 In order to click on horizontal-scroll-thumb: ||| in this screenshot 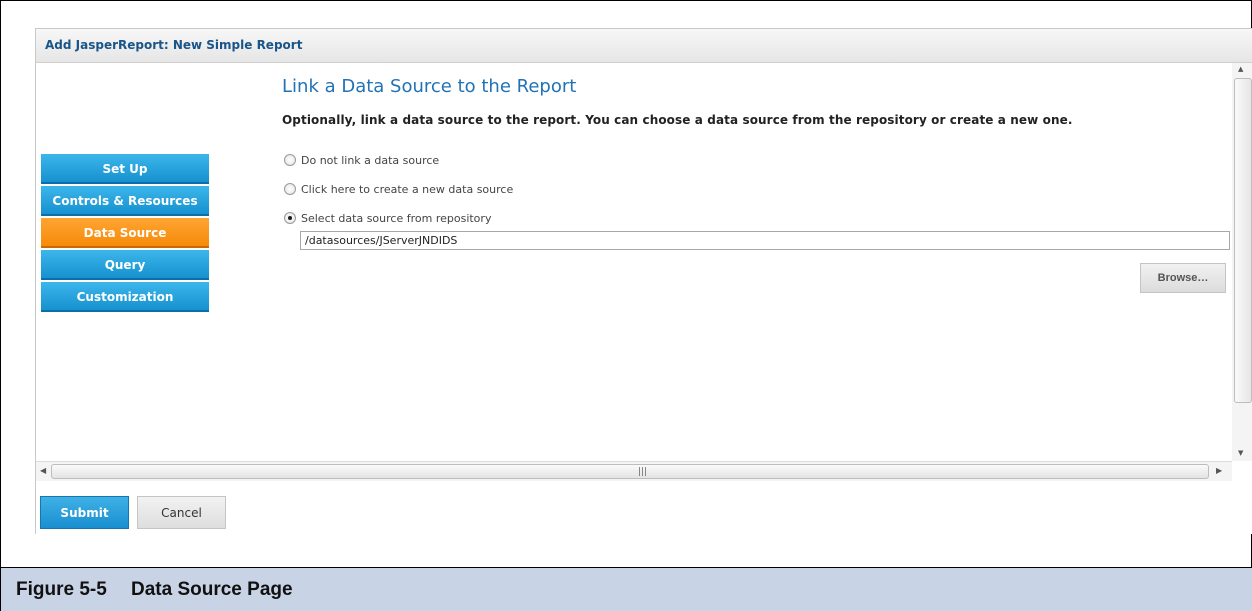, I will do `click(630, 471)`.